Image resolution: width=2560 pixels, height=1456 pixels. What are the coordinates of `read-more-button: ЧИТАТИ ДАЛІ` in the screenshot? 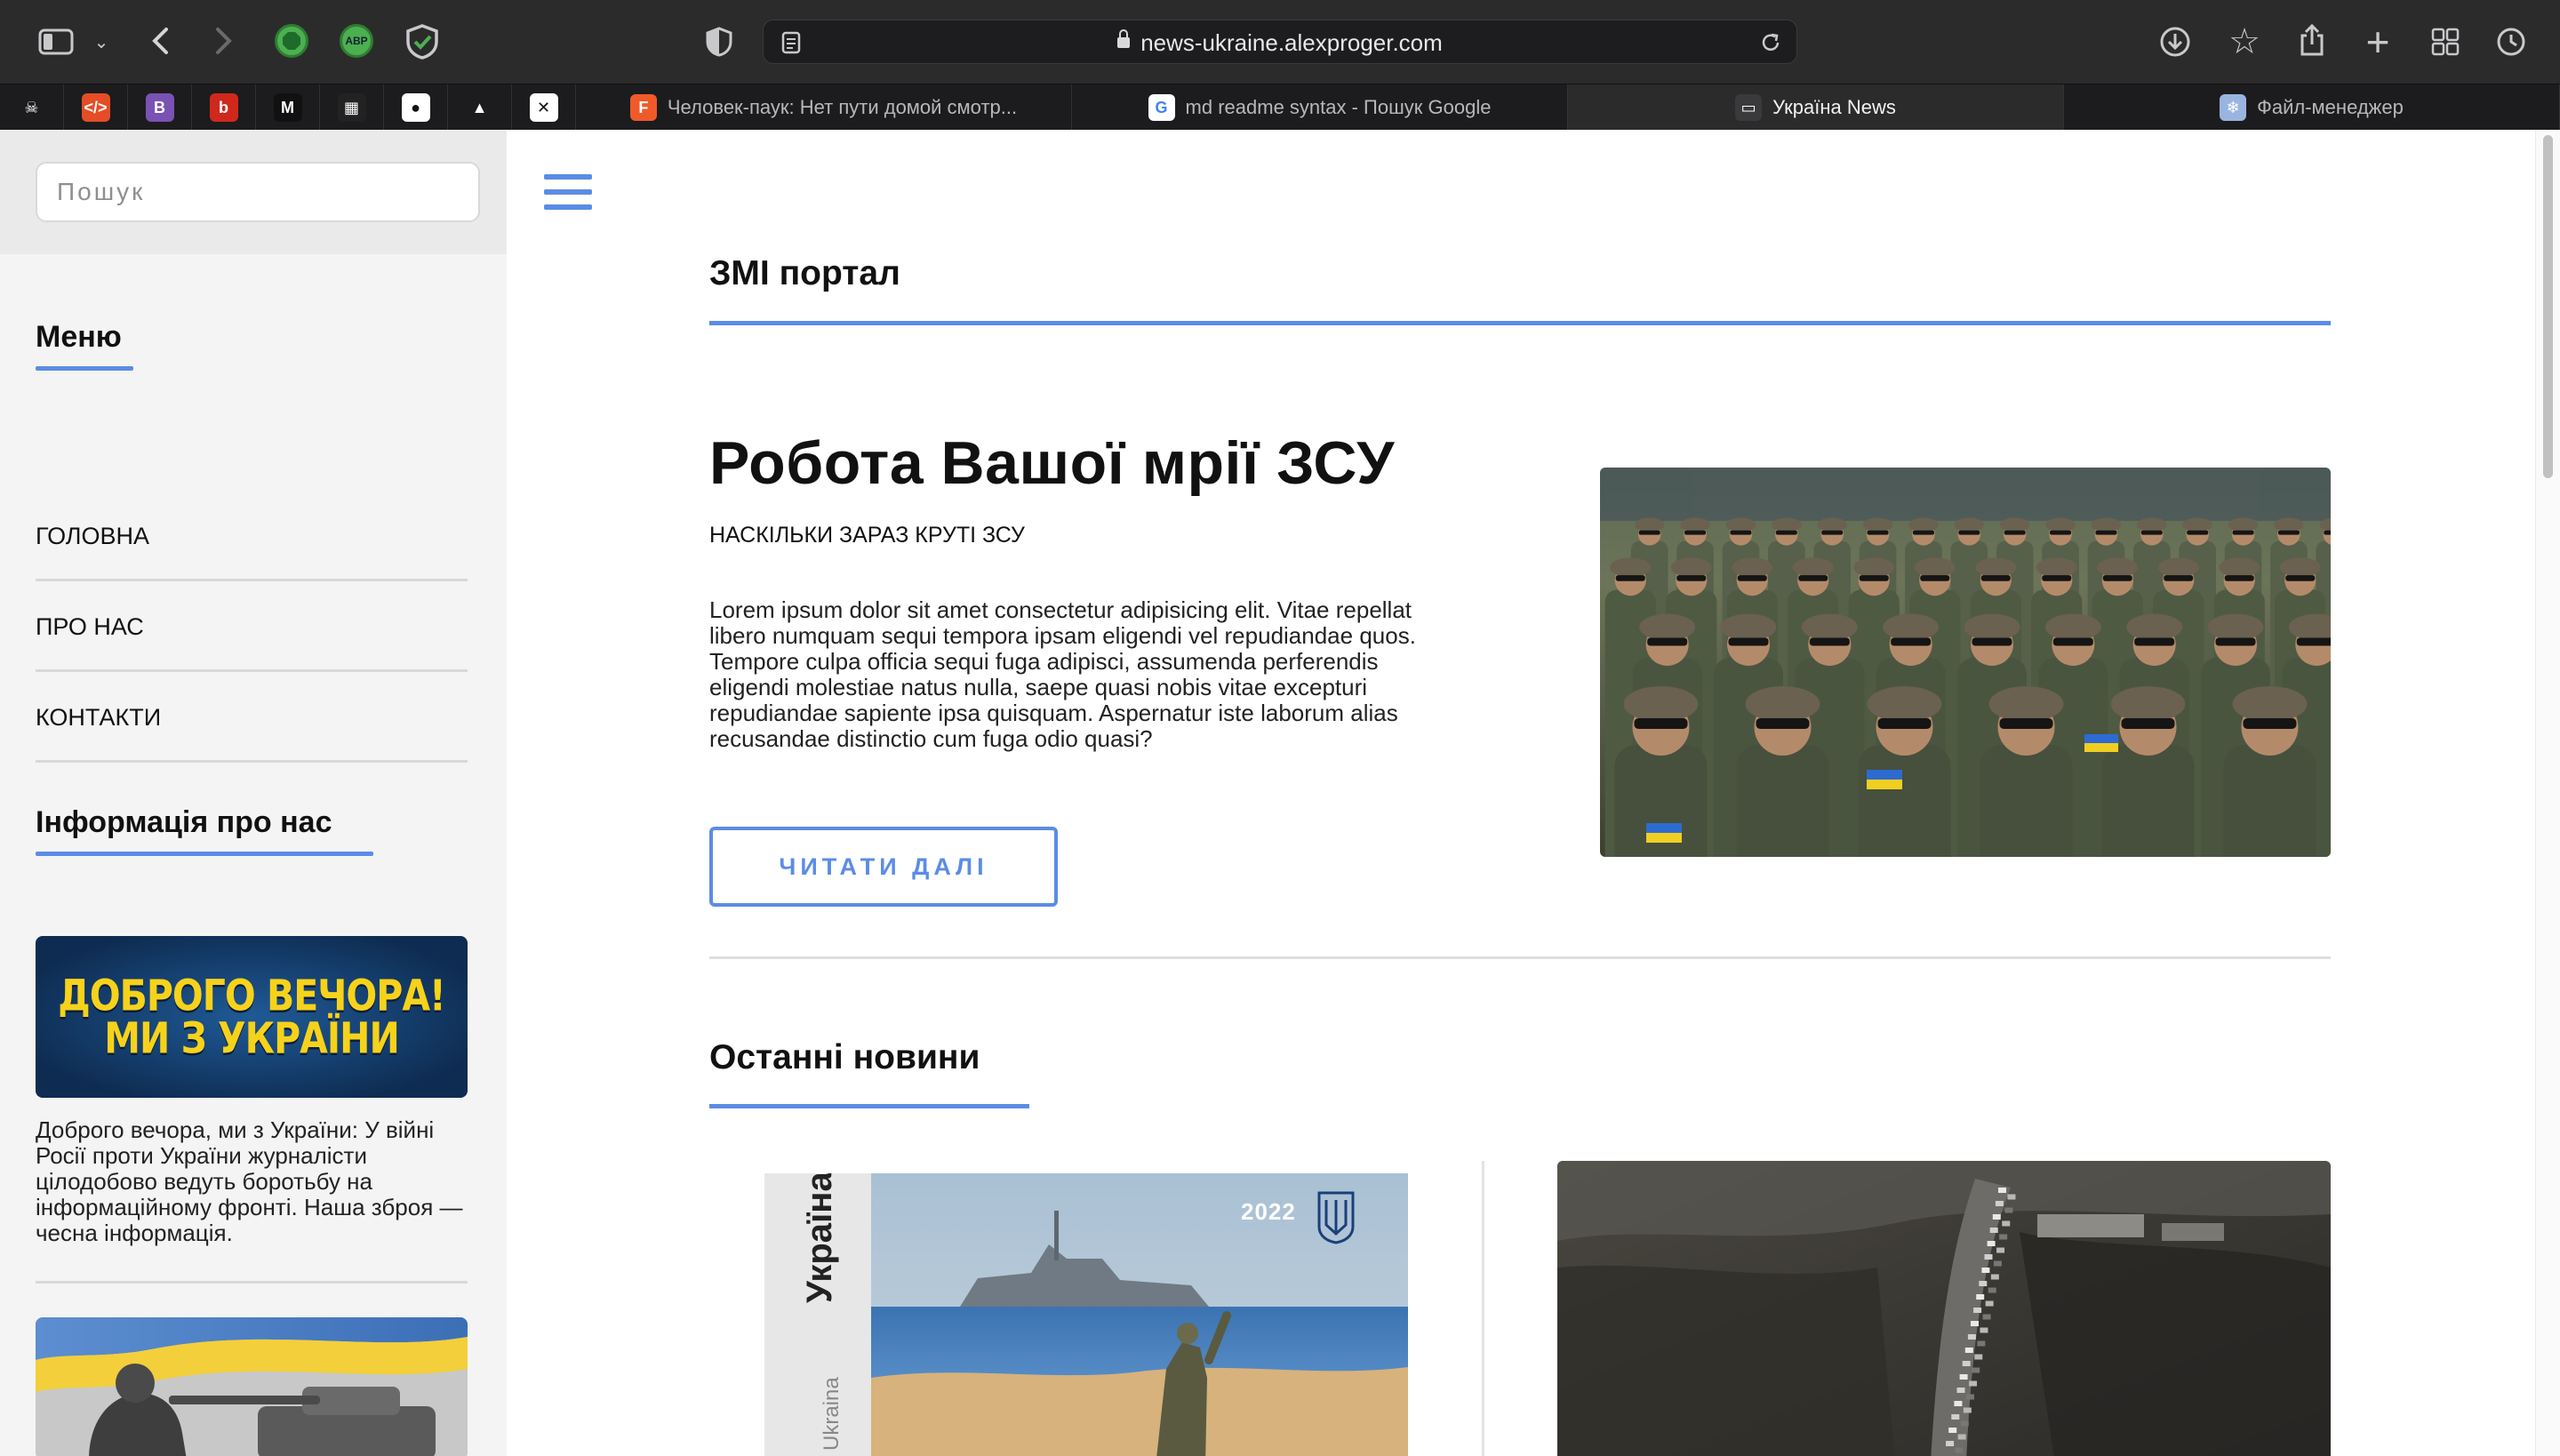 It's located at (883, 867).